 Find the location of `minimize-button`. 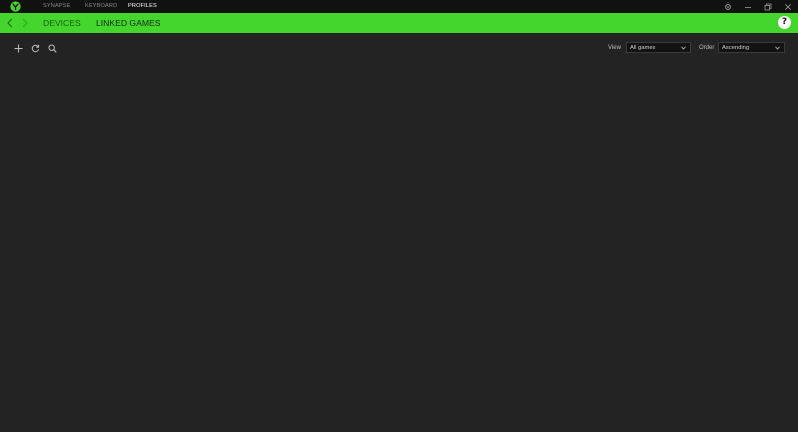

minimize-button is located at coordinates (748, 6).